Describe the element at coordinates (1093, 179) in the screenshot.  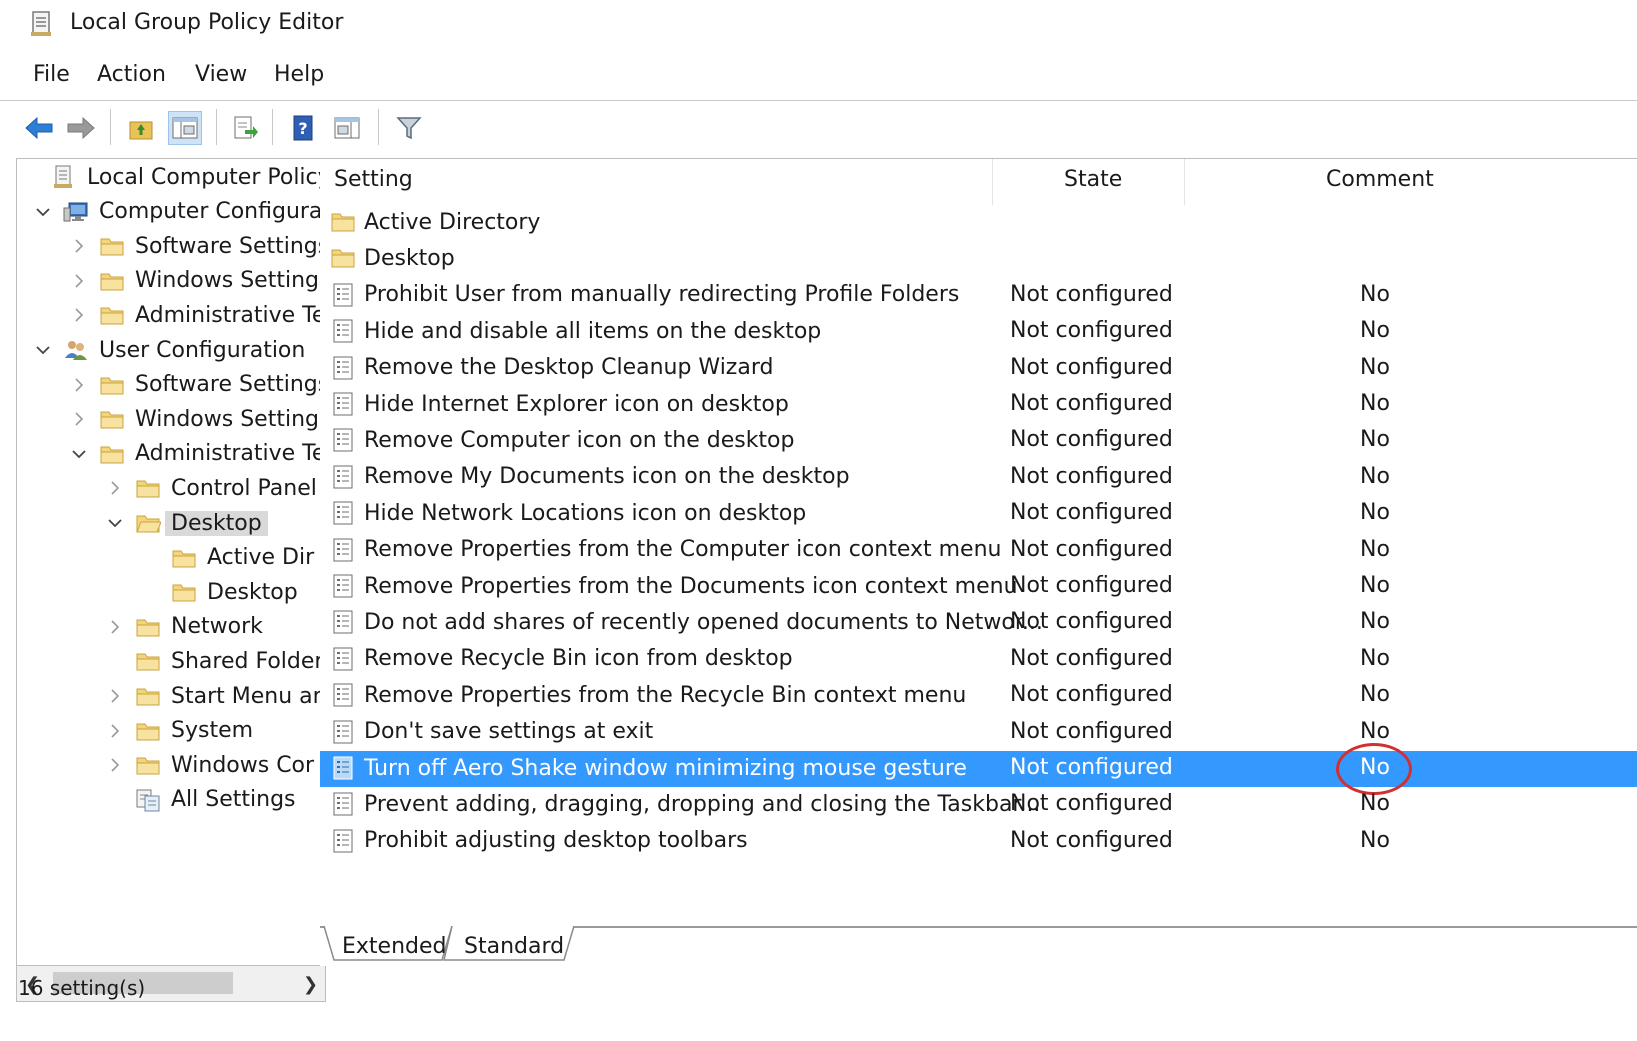
I see `column-header-state: State` at that location.